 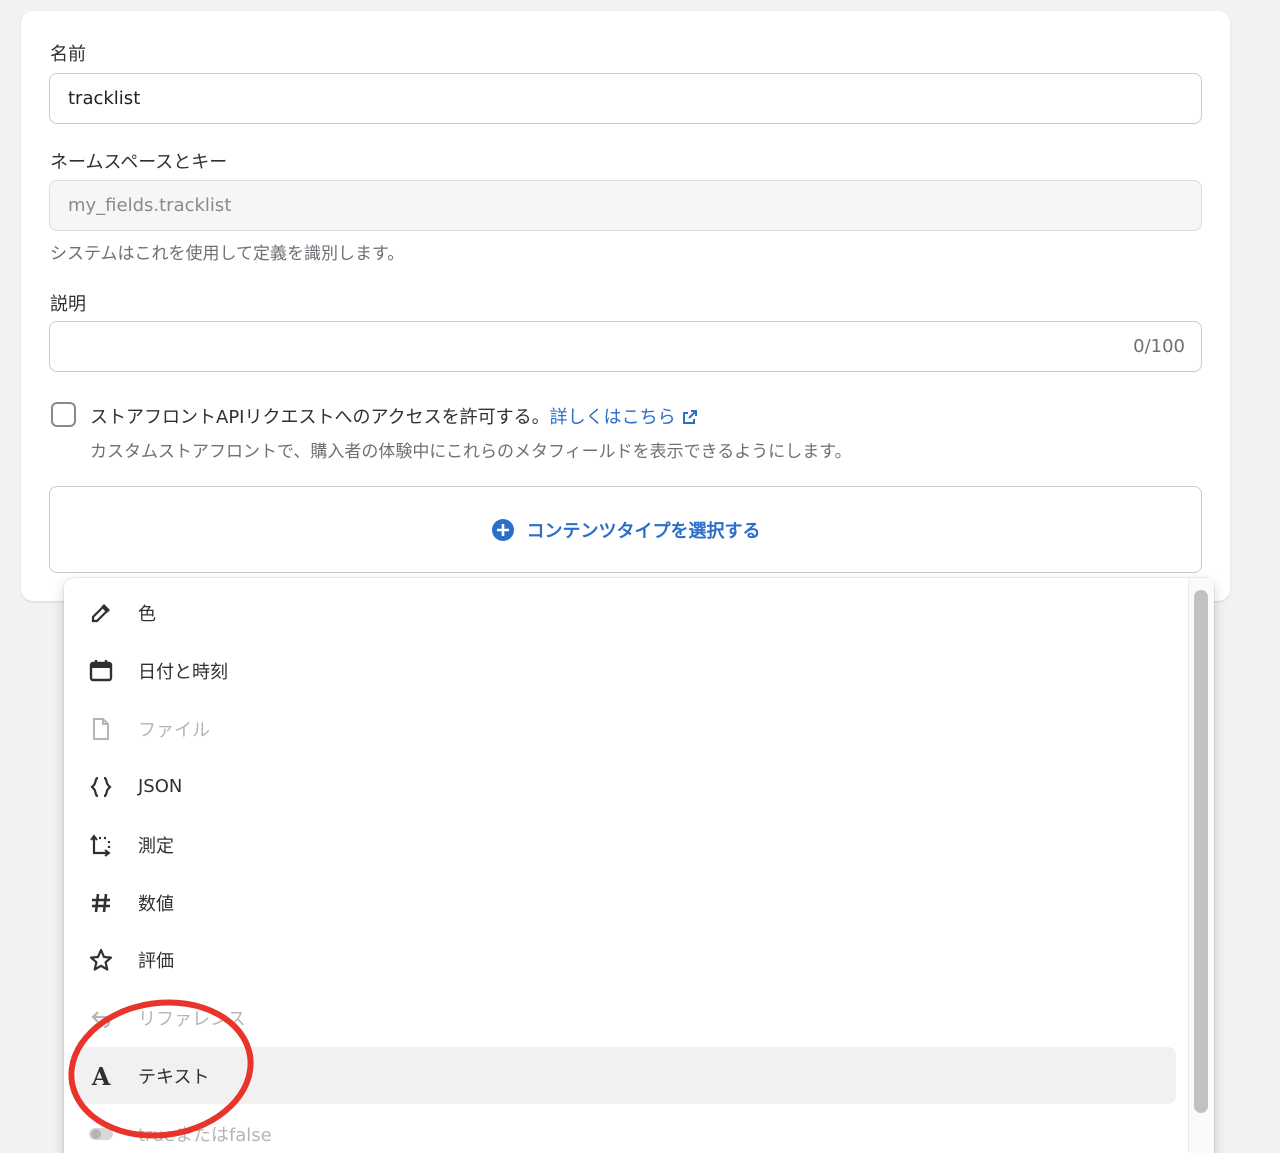 I want to click on option-rating: 評価, so click(x=626, y=959).